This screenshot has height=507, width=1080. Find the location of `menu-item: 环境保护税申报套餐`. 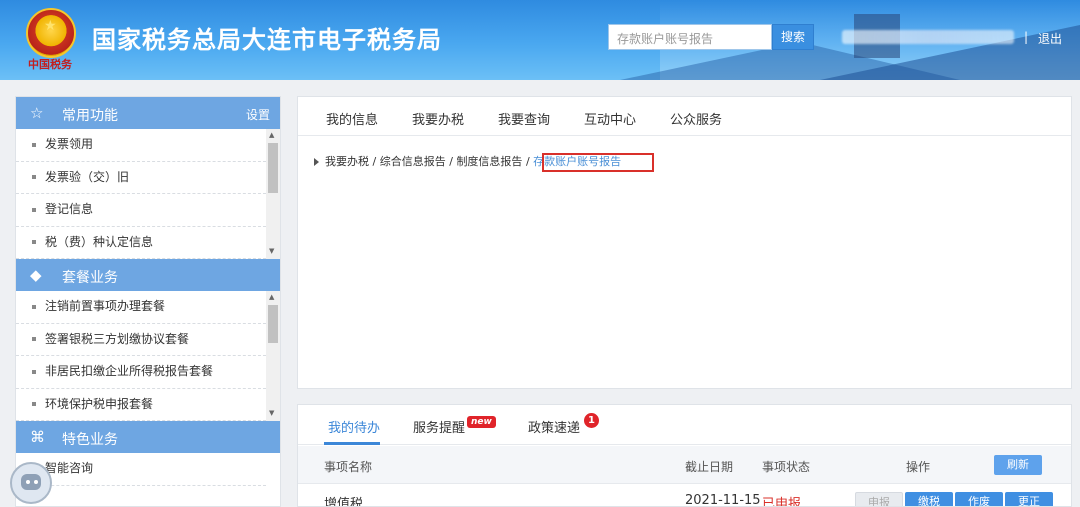

menu-item: 环境保护税申报套餐 is located at coordinates (141, 405).